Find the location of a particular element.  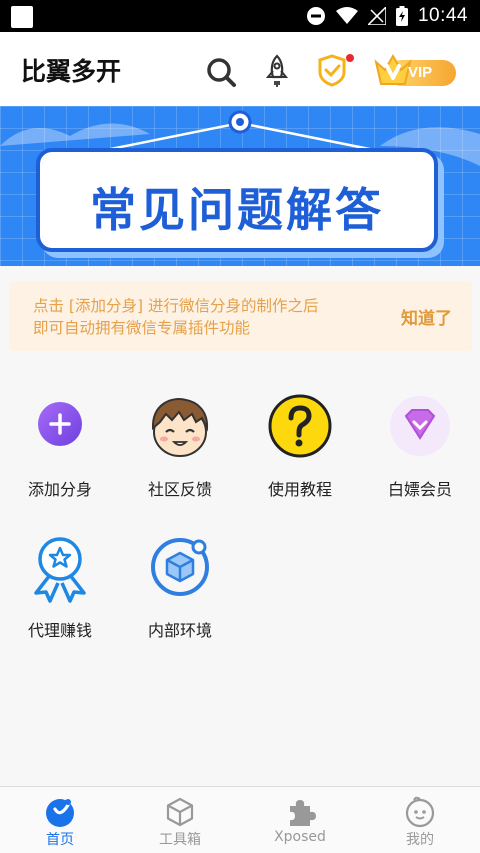

app-bar: 比翼多开 VIP is located at coordinates (240, 69).